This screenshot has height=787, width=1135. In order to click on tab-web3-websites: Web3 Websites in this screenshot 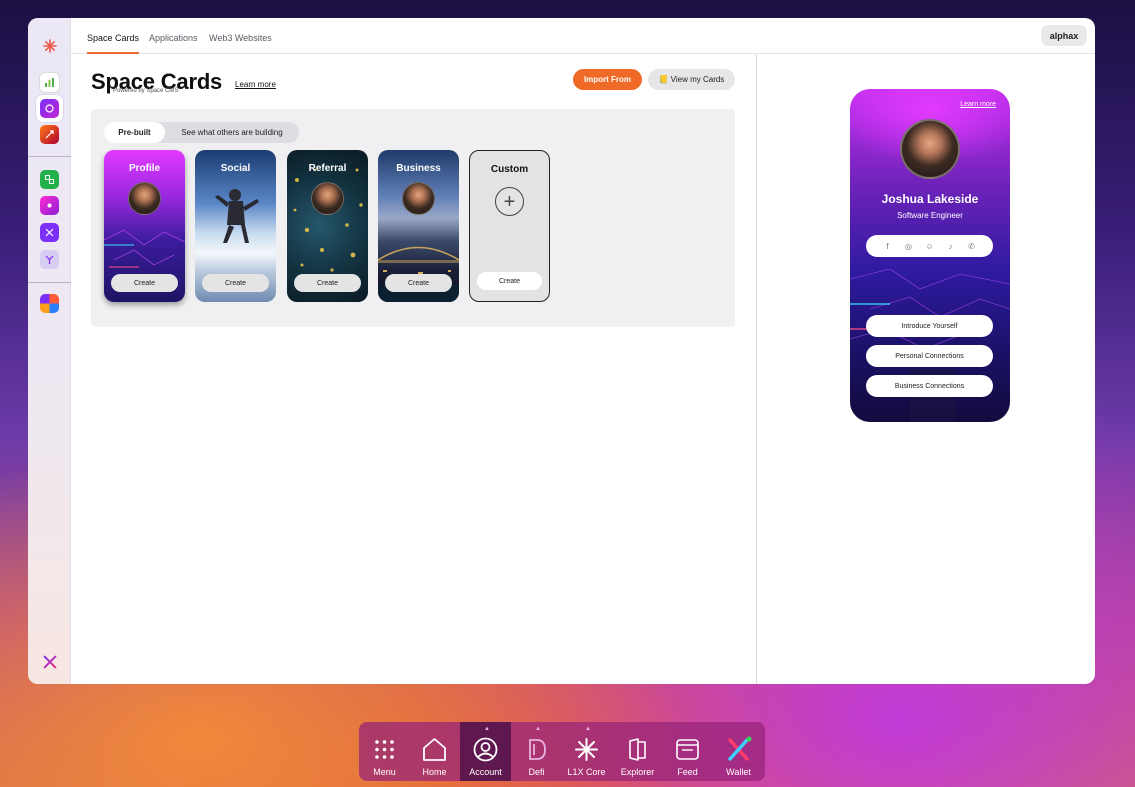, I will do `click(240, 43)`.